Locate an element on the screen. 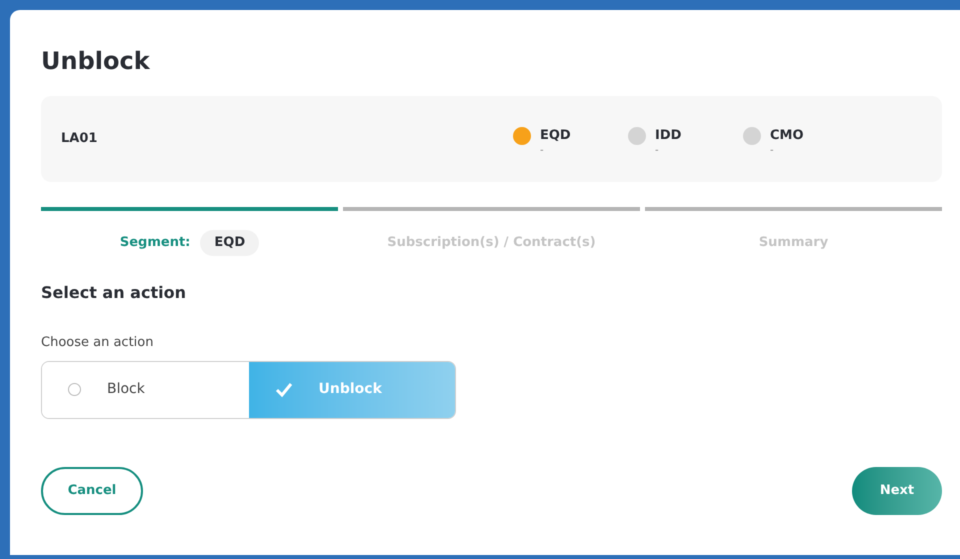  step-tab: Summary is located at coordinates (793, 231).